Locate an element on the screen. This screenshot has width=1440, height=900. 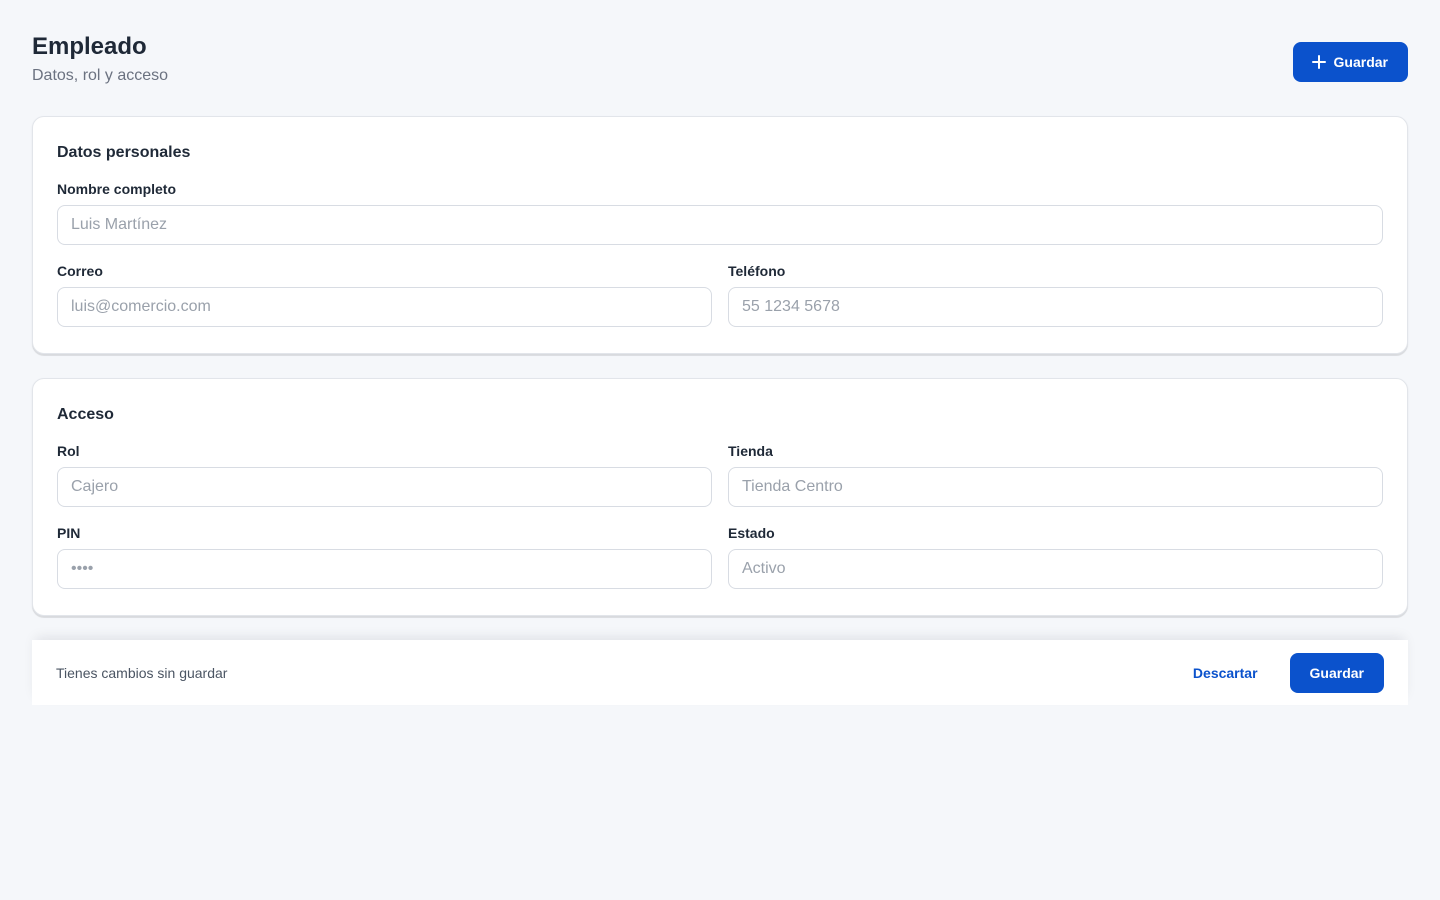
plus-icon is located at coordinates (1318, 62).